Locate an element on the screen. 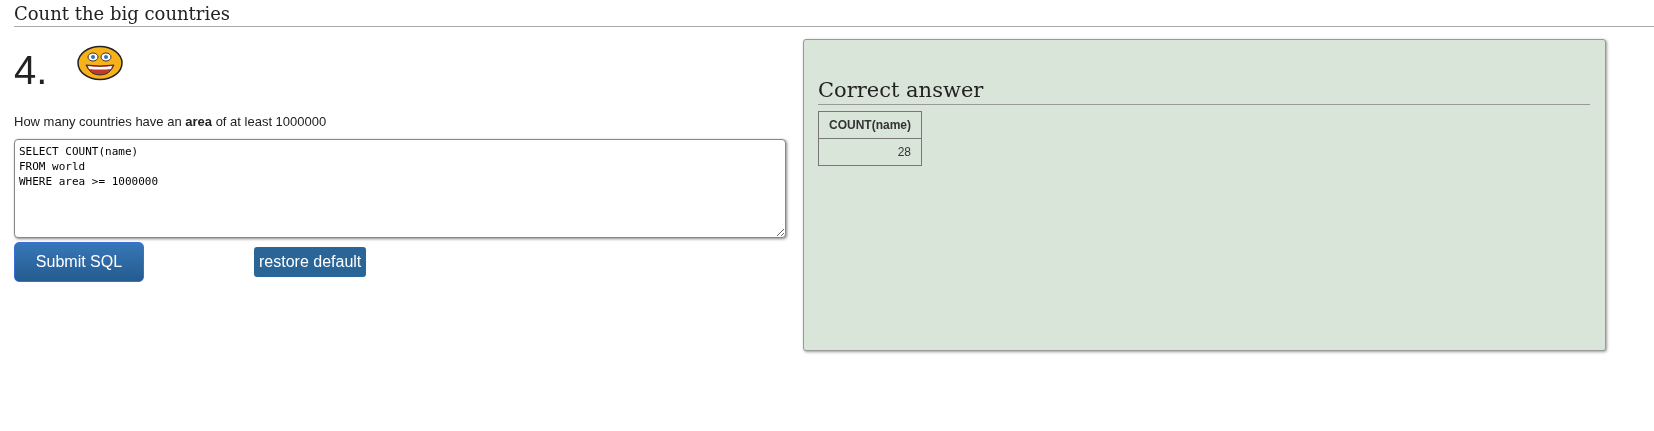 Image resolution: width=1654 pixels, height=431 pixels. question-number: 4. is located at coordinates (31, 70).